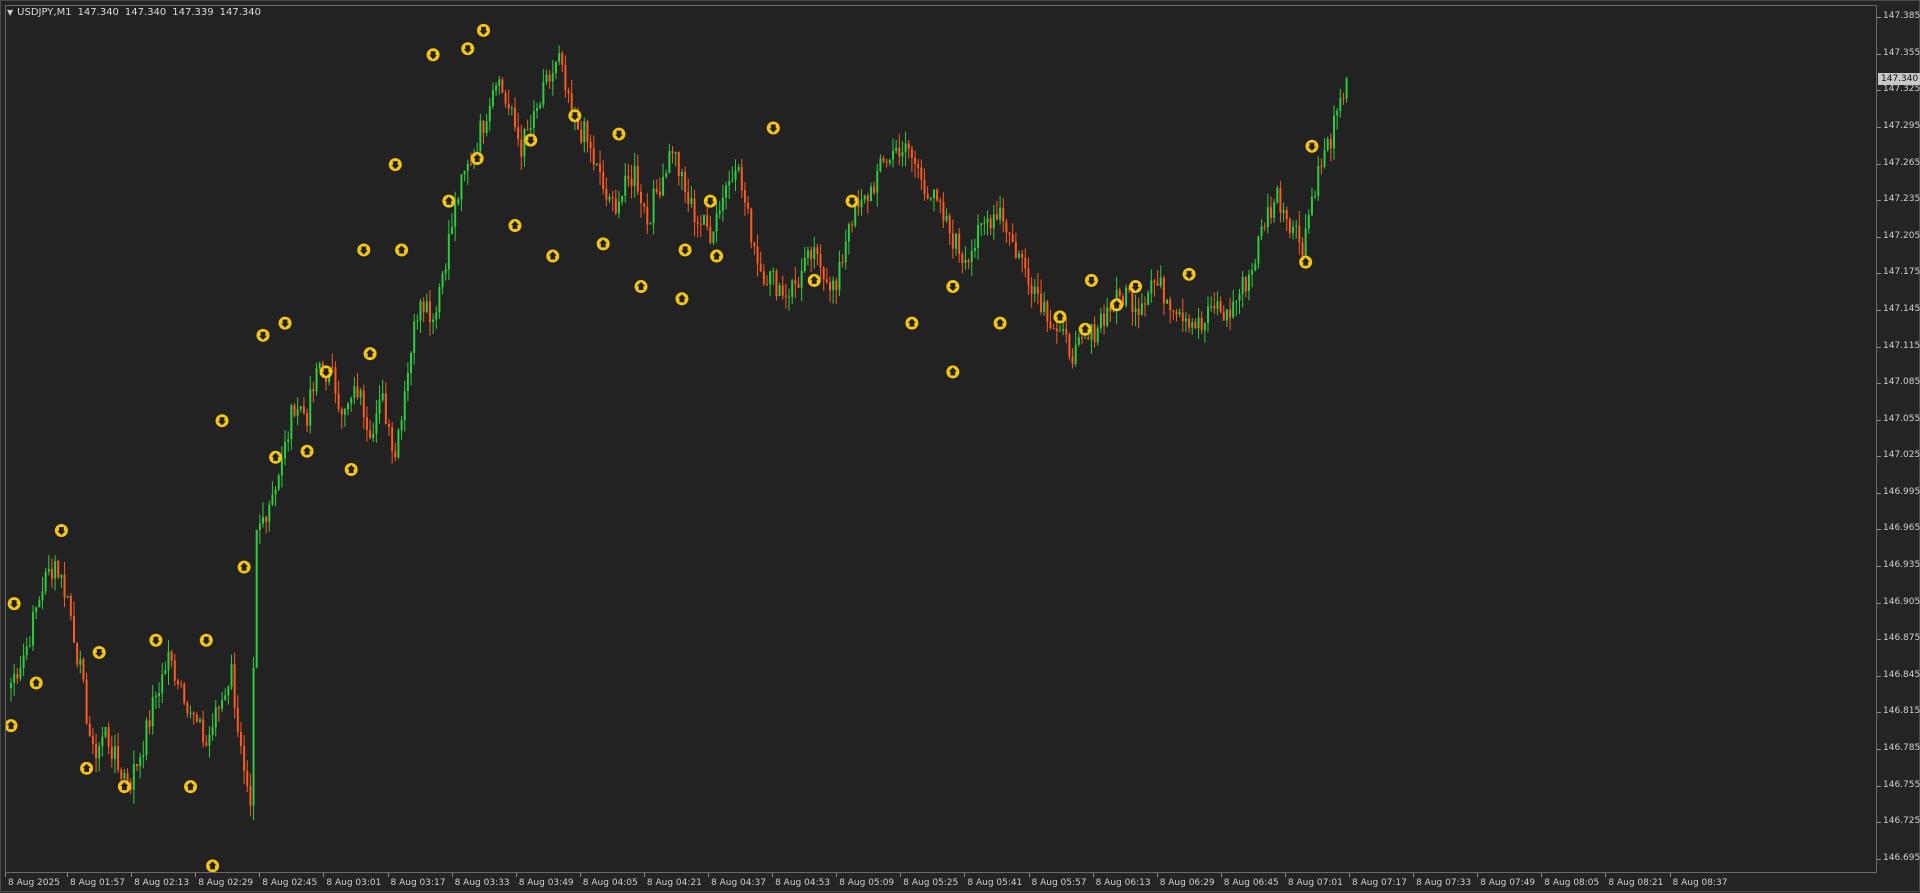 This screenshot has height=893, width=1920. I want to click on price-tick-label: 146.845, so click(1901, 674).